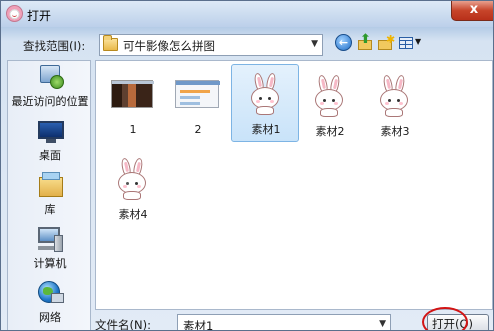 Image resolution: width=494 pixels, height=331 pixels. What do you see at coordinates (123, 324) in the screenshot?
I see `file-name-label: 文件名(N):` at bounding box center [123, 324].